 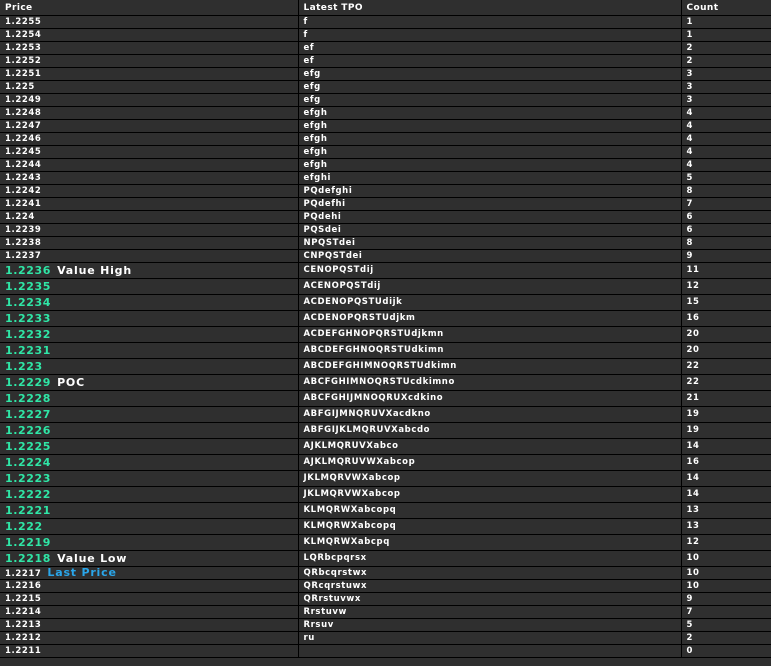 I want to click on table-row: 1.2242 PQdefghi 8, so click(x=385, y=191).